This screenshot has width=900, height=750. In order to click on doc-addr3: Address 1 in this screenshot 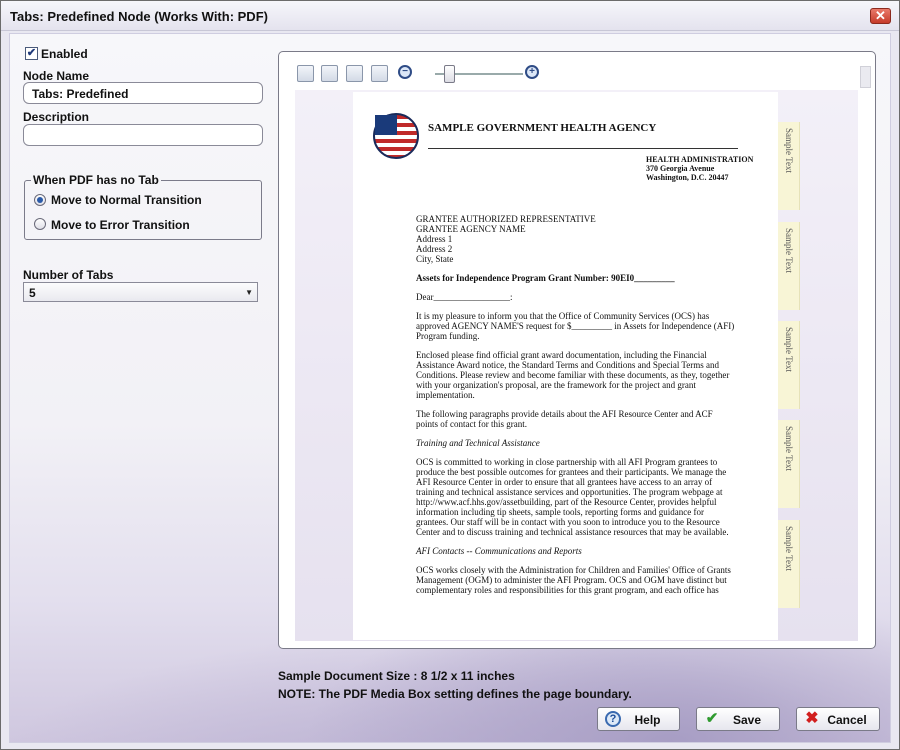, I will do `click(434, 239)`.